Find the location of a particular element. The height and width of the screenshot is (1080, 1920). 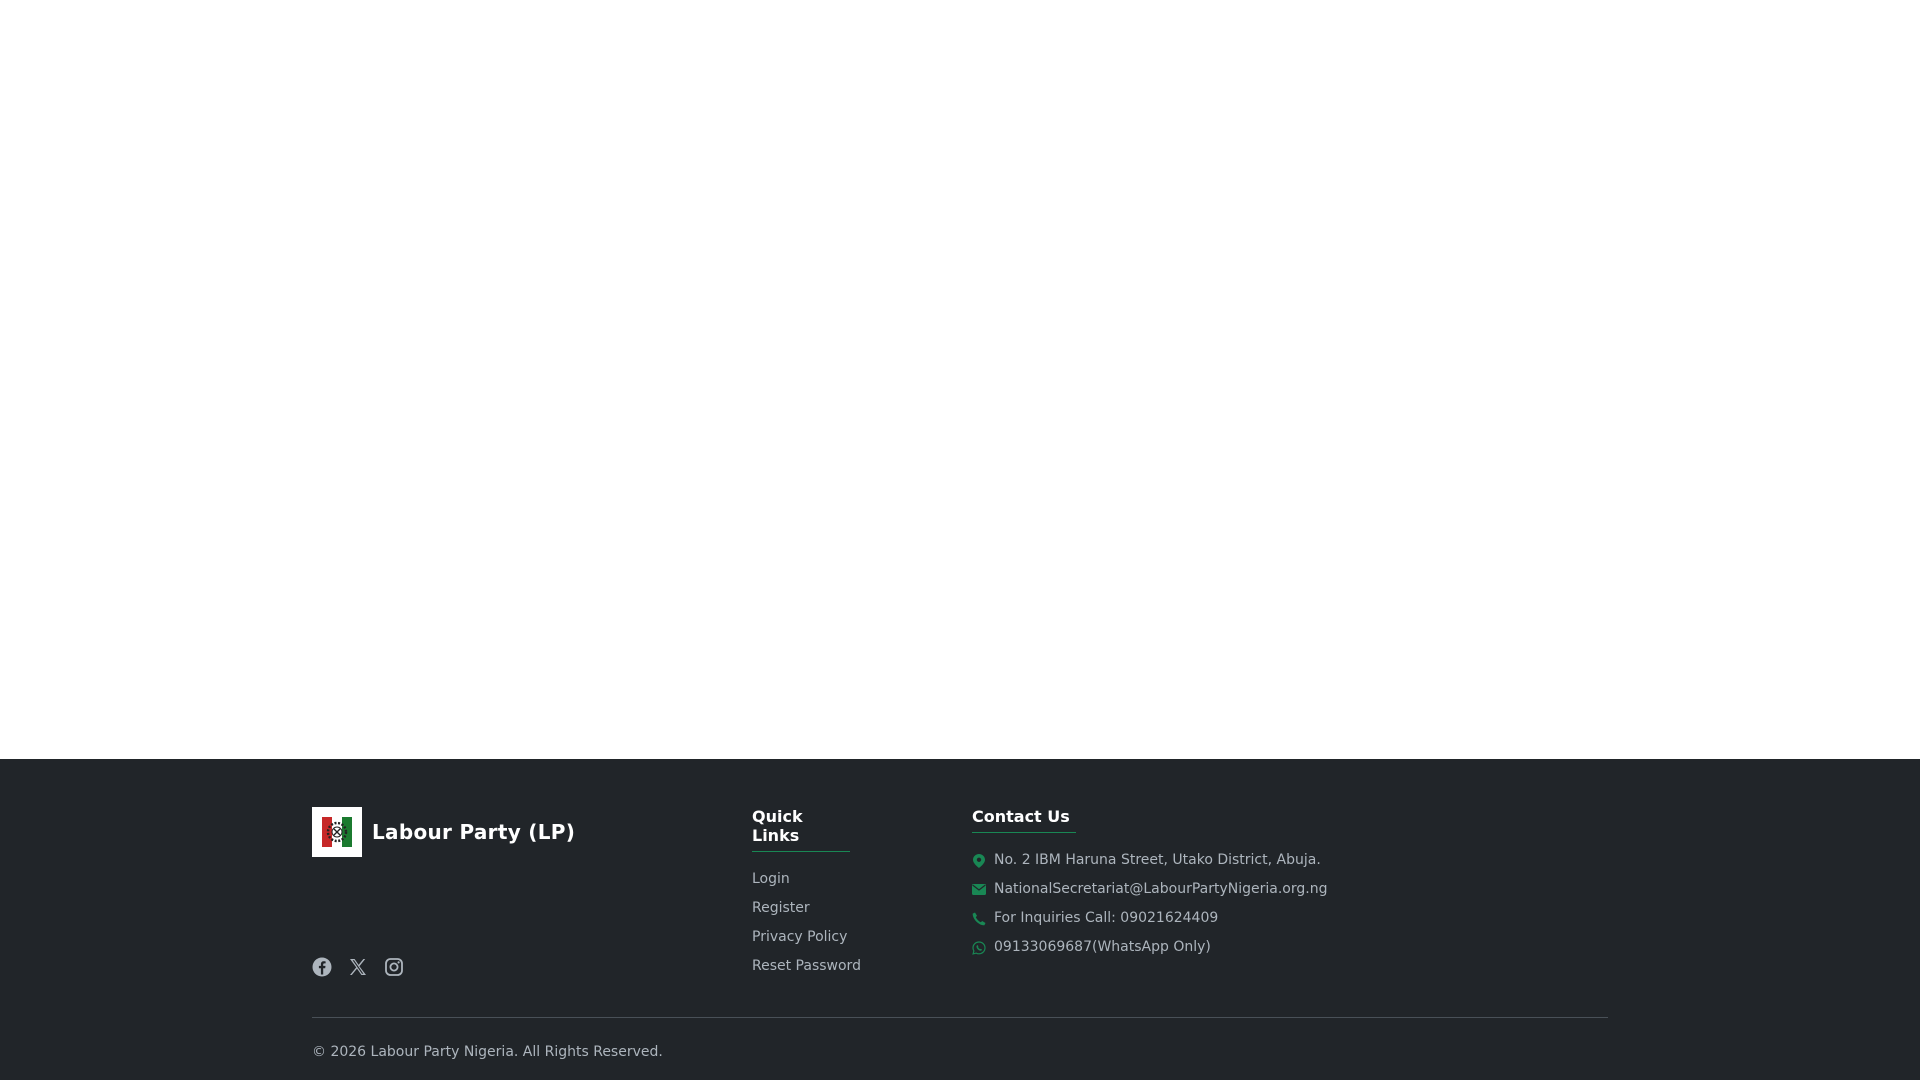

social-links is located at coordinates (358, 967).